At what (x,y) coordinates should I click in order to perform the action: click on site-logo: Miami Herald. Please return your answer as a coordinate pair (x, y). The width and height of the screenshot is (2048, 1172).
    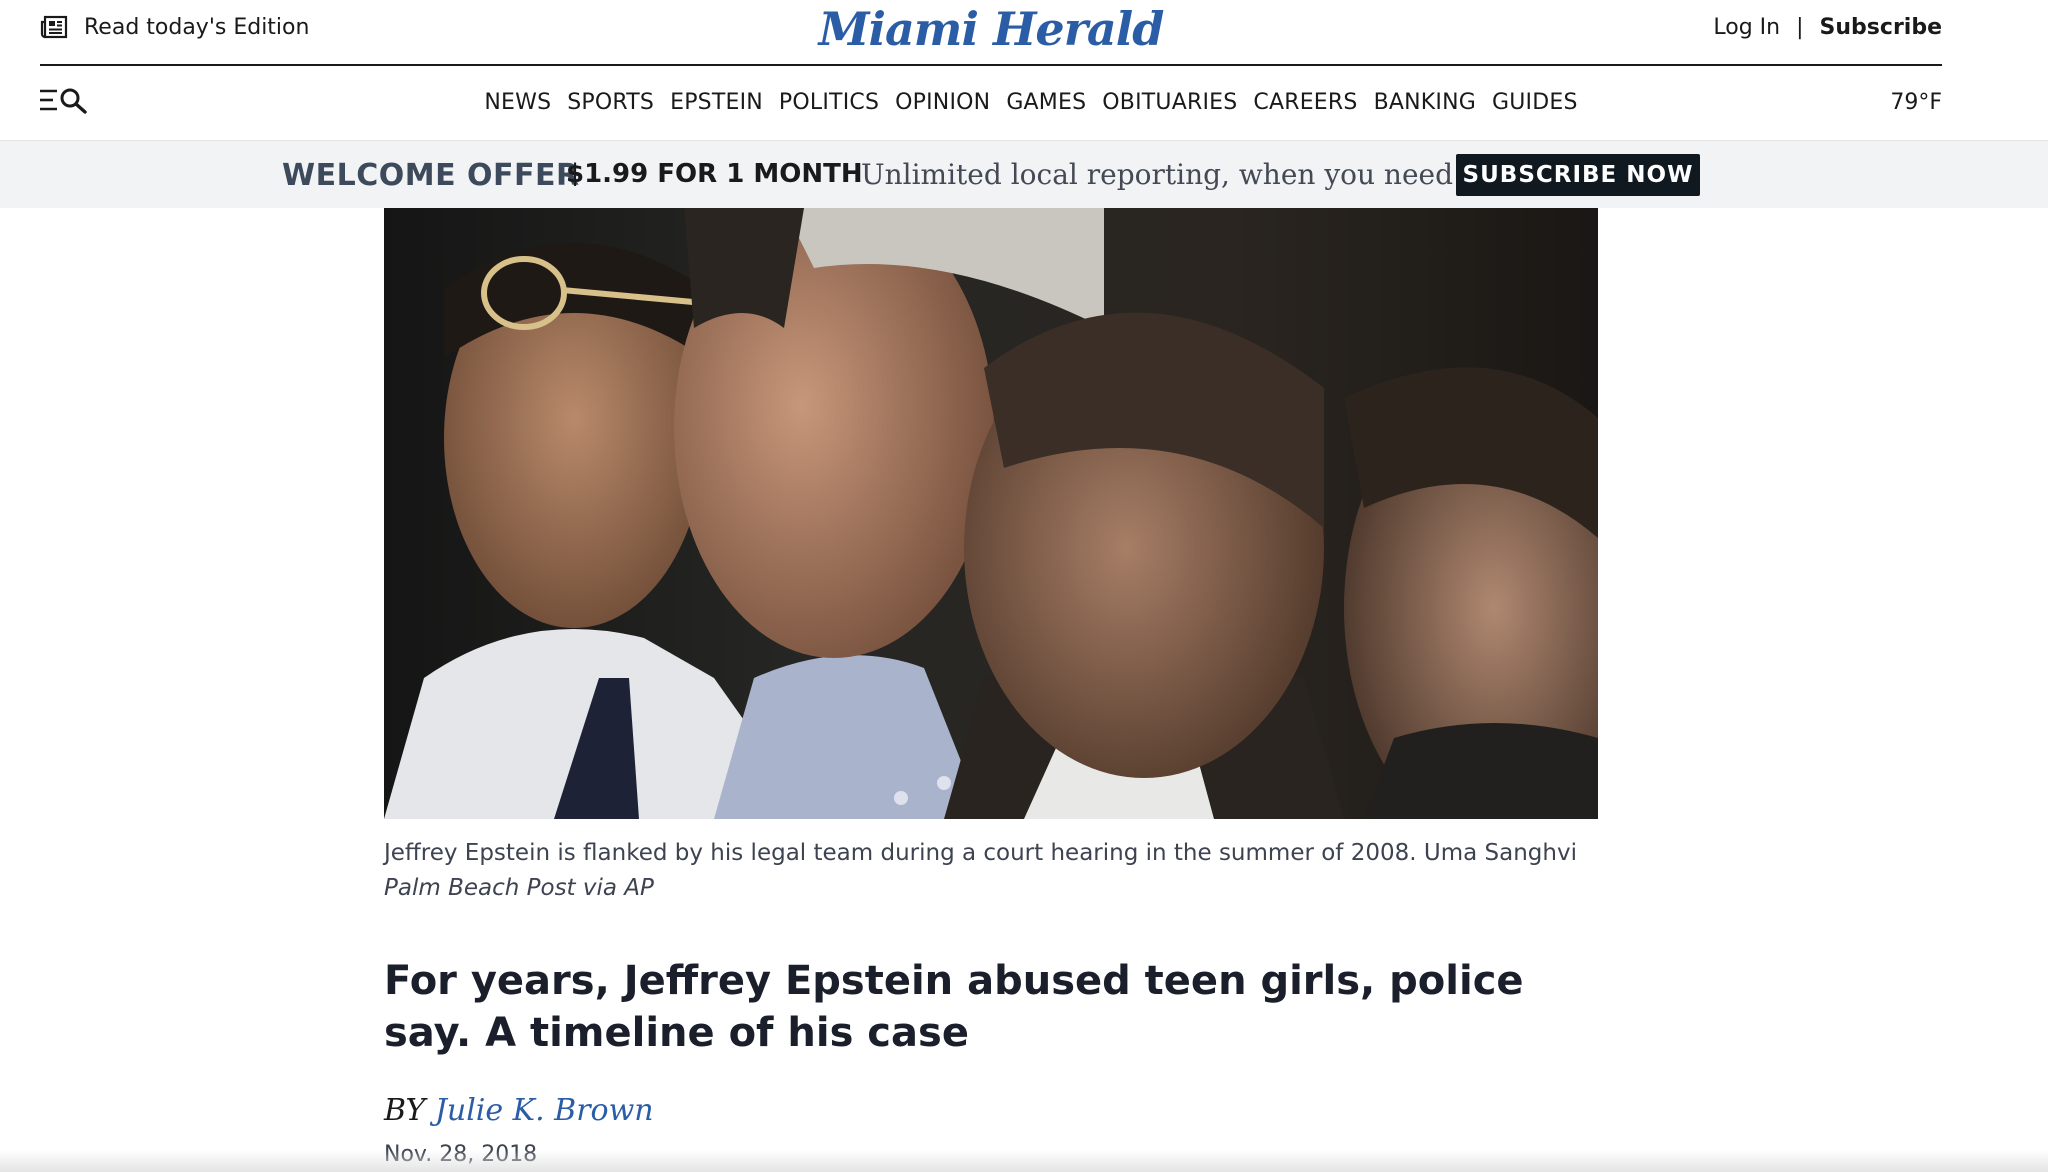
    Looking at the image, I should click on (992, 29).